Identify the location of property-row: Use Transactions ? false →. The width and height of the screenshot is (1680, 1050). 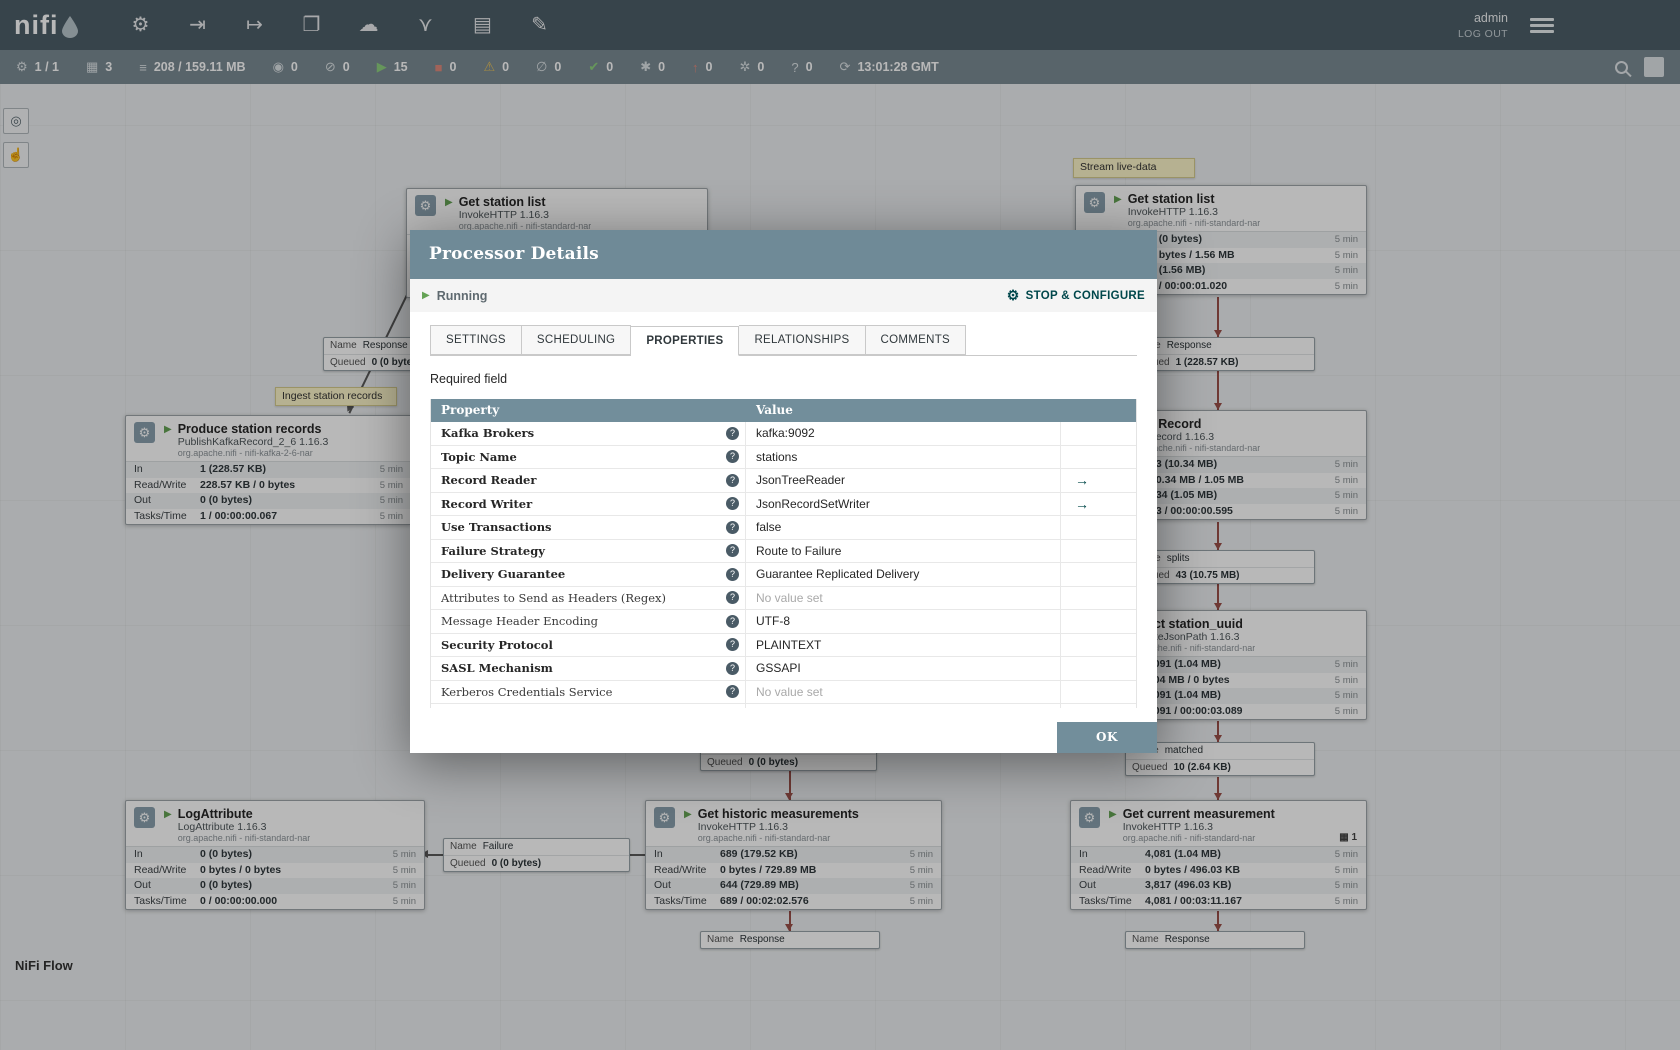
(783, 528).